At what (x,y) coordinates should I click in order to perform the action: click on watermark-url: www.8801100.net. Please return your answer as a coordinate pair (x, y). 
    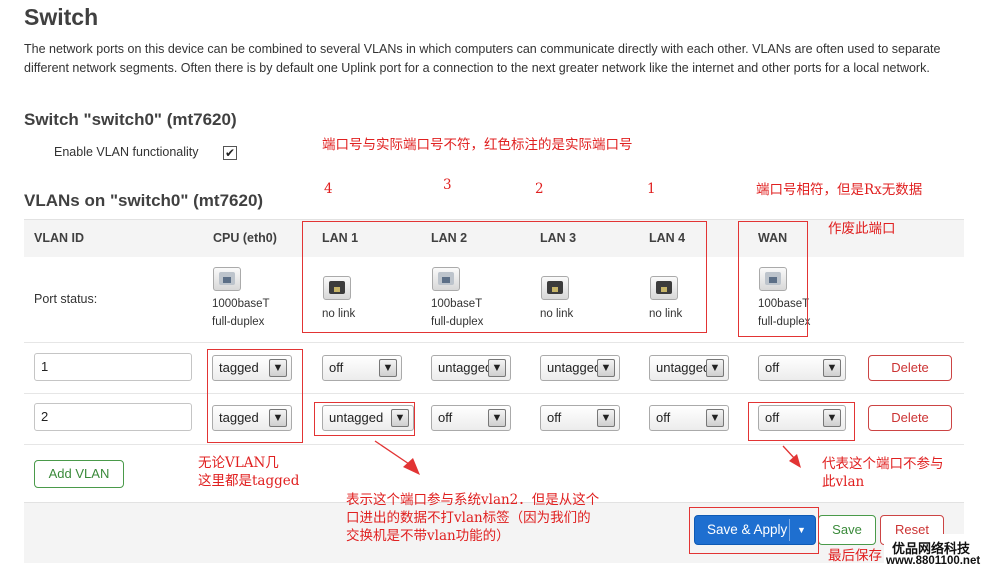
    Looking at the image, I should click on (933, 561).